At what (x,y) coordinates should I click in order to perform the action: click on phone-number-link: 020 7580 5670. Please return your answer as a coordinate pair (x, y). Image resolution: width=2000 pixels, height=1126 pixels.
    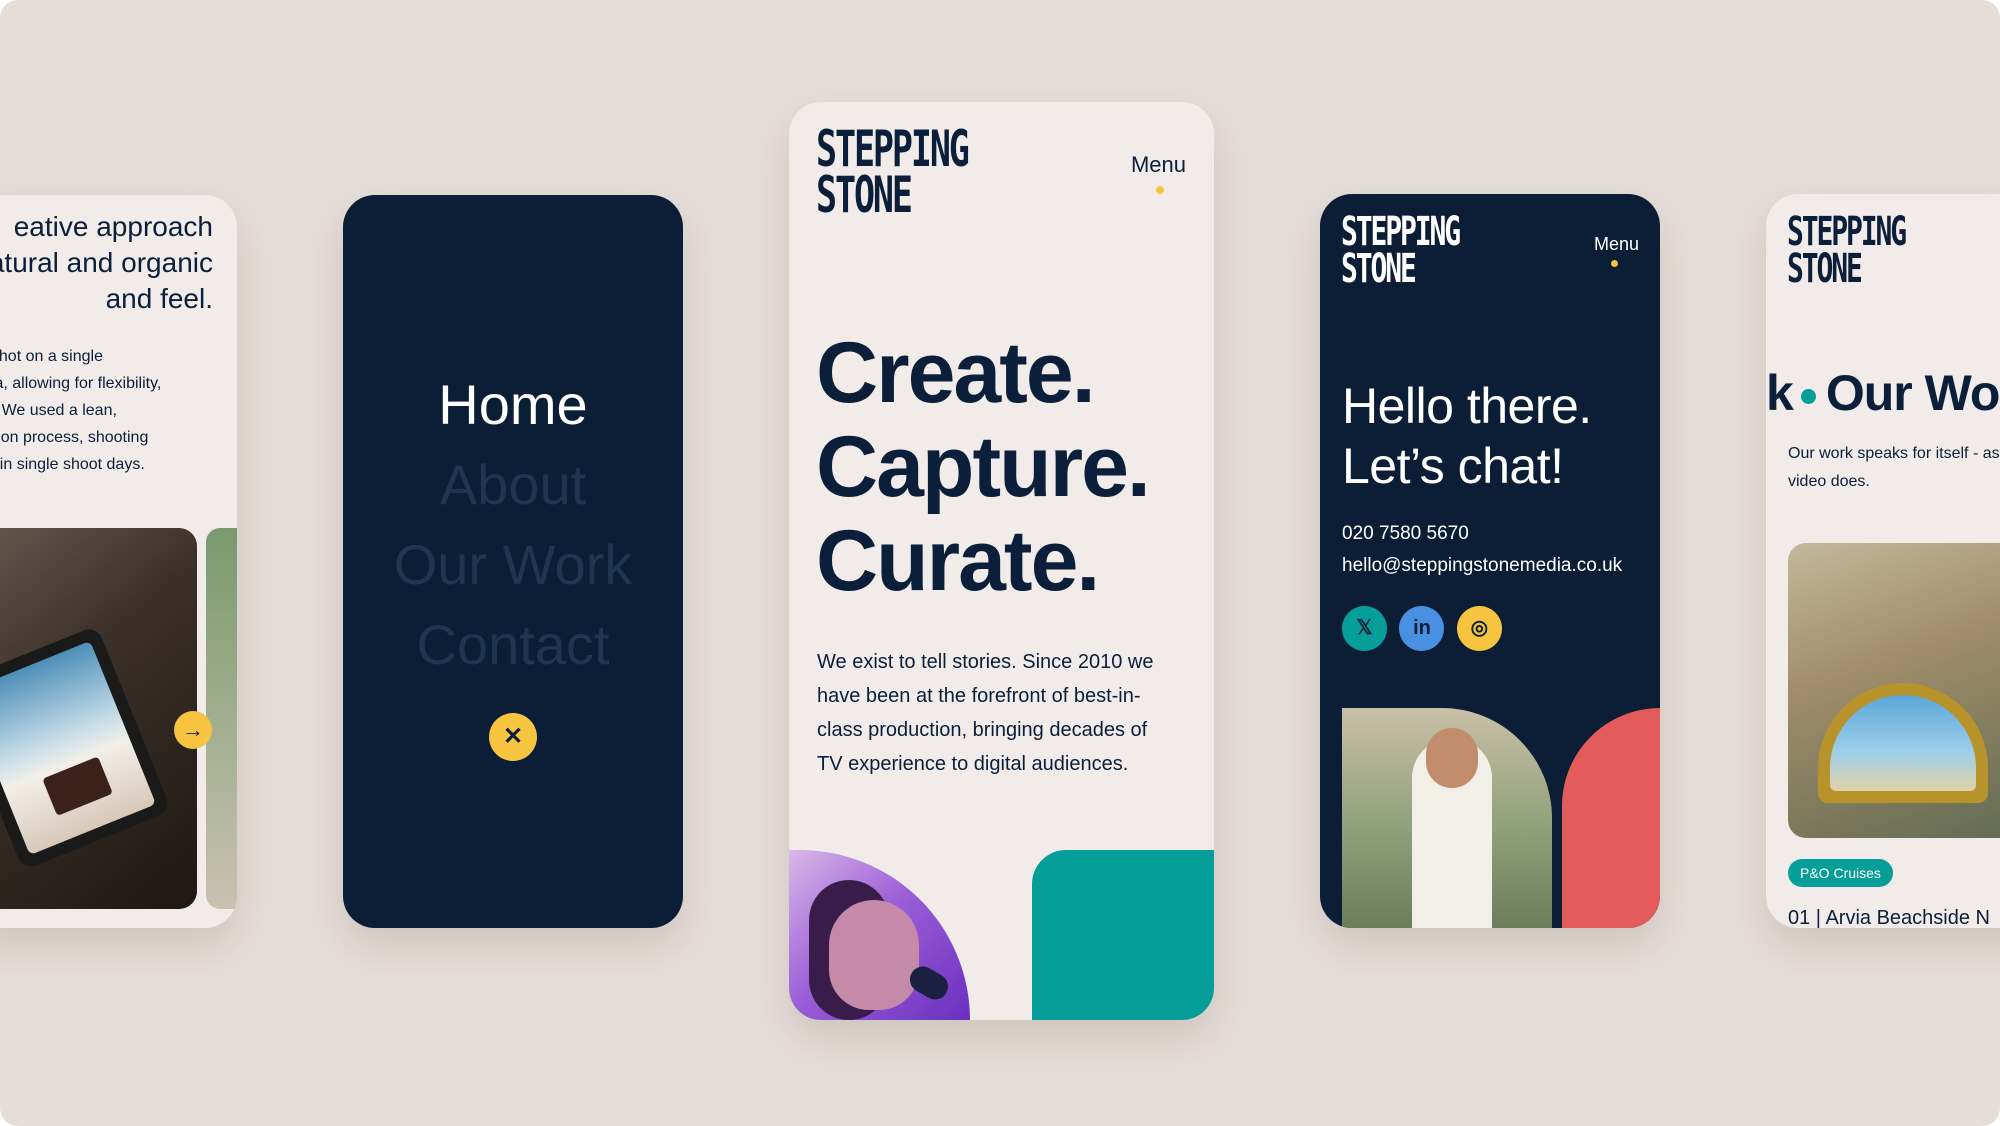
    Looking at the image, I should click on (1405, 534).